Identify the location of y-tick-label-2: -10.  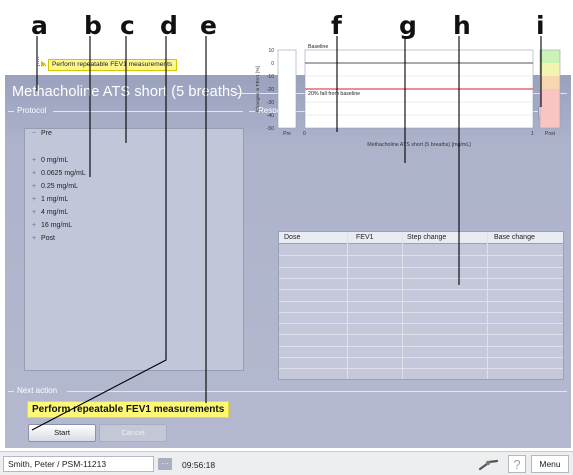
(270, 77).